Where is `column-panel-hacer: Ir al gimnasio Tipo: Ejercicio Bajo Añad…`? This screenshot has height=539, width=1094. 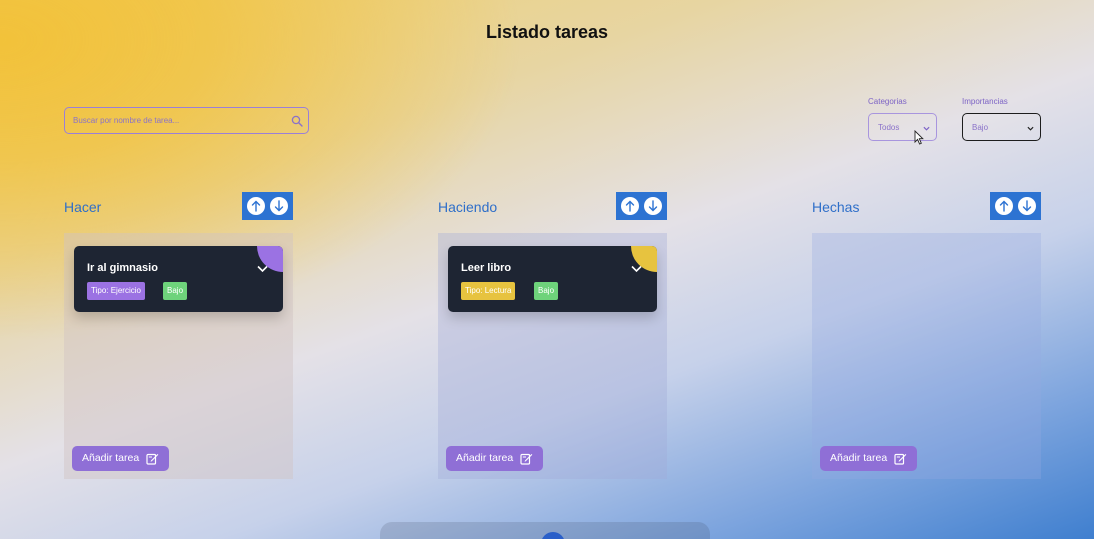
column-panel-hacer: Ir al gimnasio Tipo: Ejercicio Bajo Añad… is located at coordinates (178, 356).